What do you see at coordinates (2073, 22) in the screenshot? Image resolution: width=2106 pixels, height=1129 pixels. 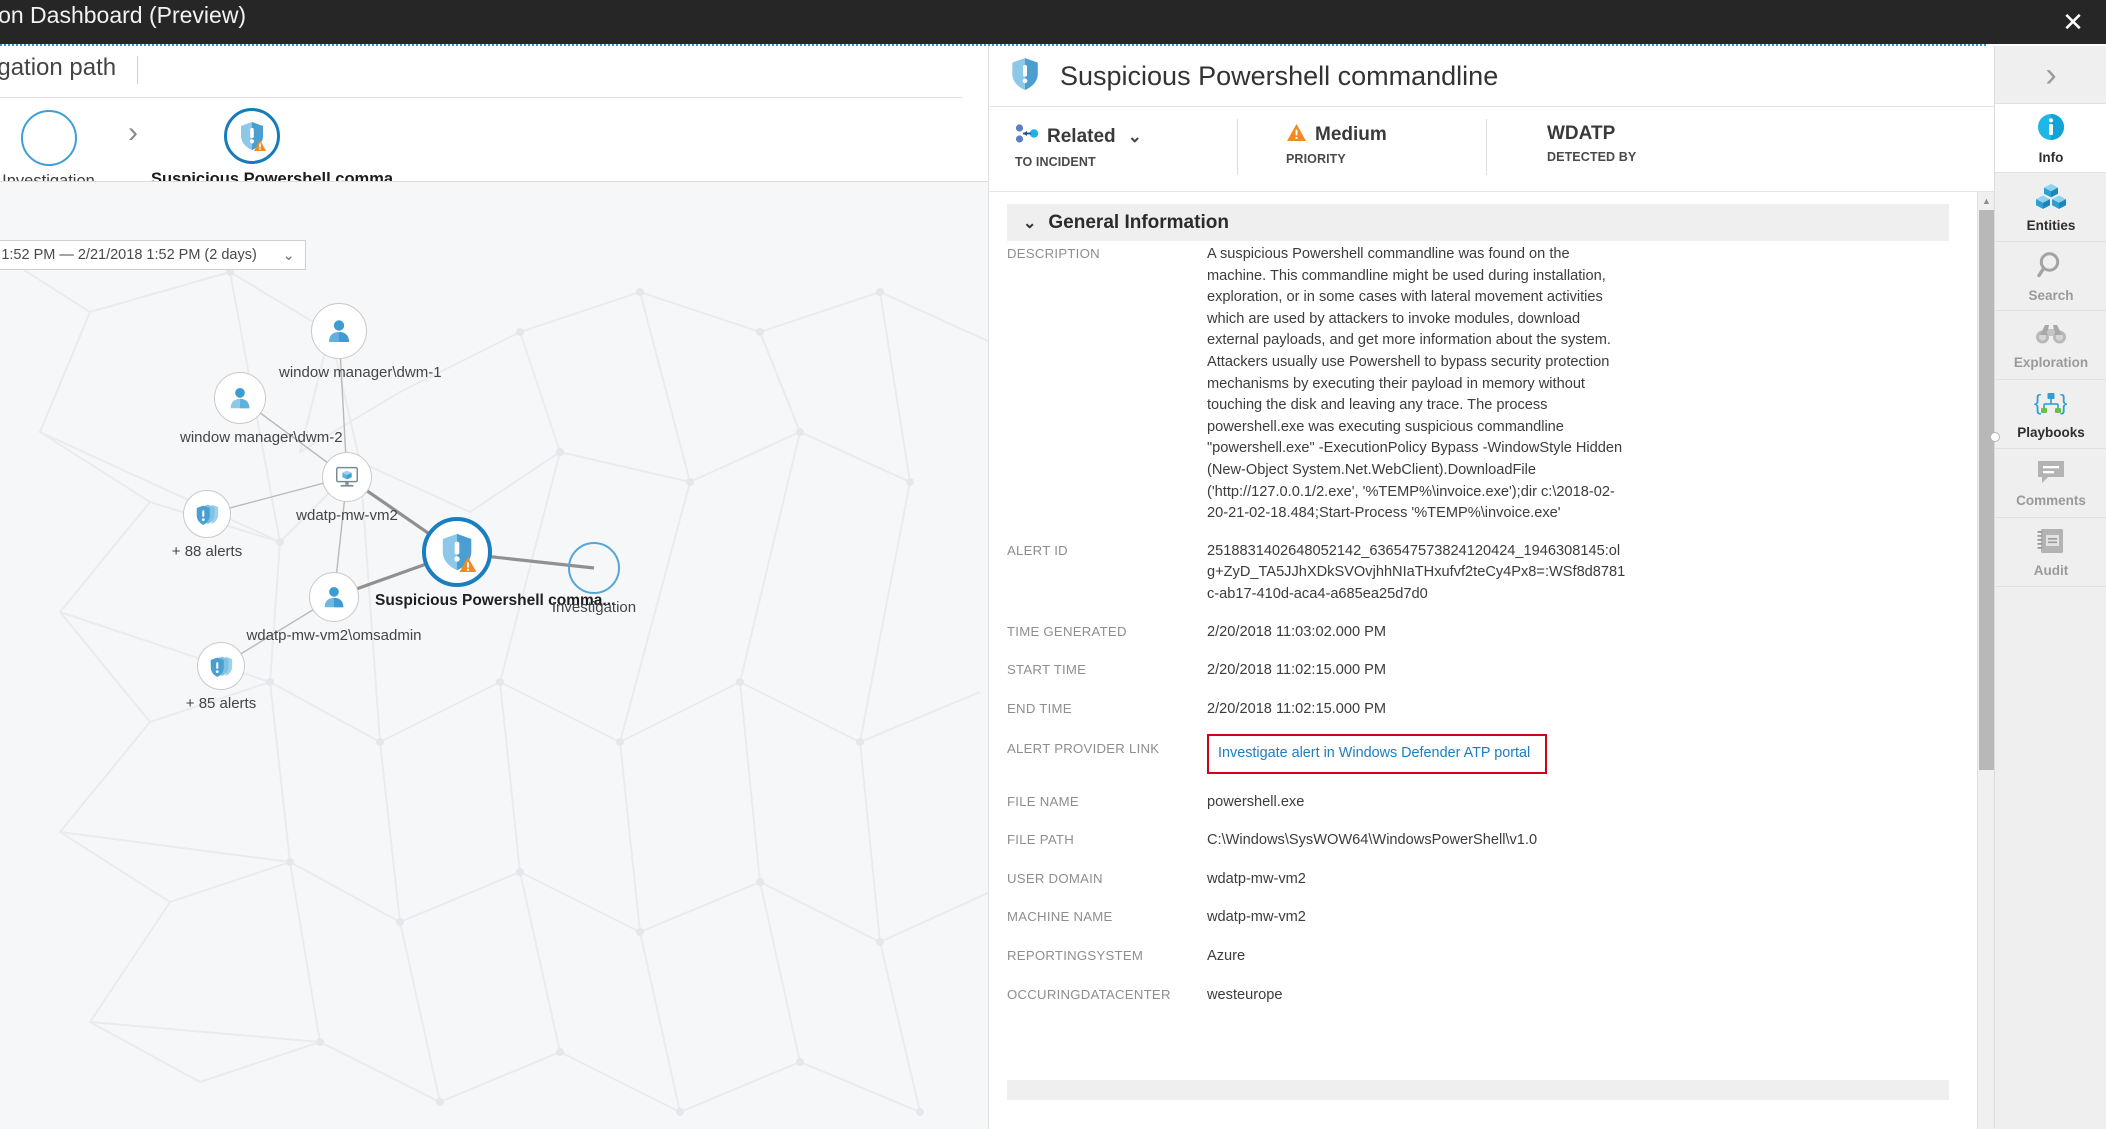 I see `close-icon: ✕` at bounding box center [2073, 22].